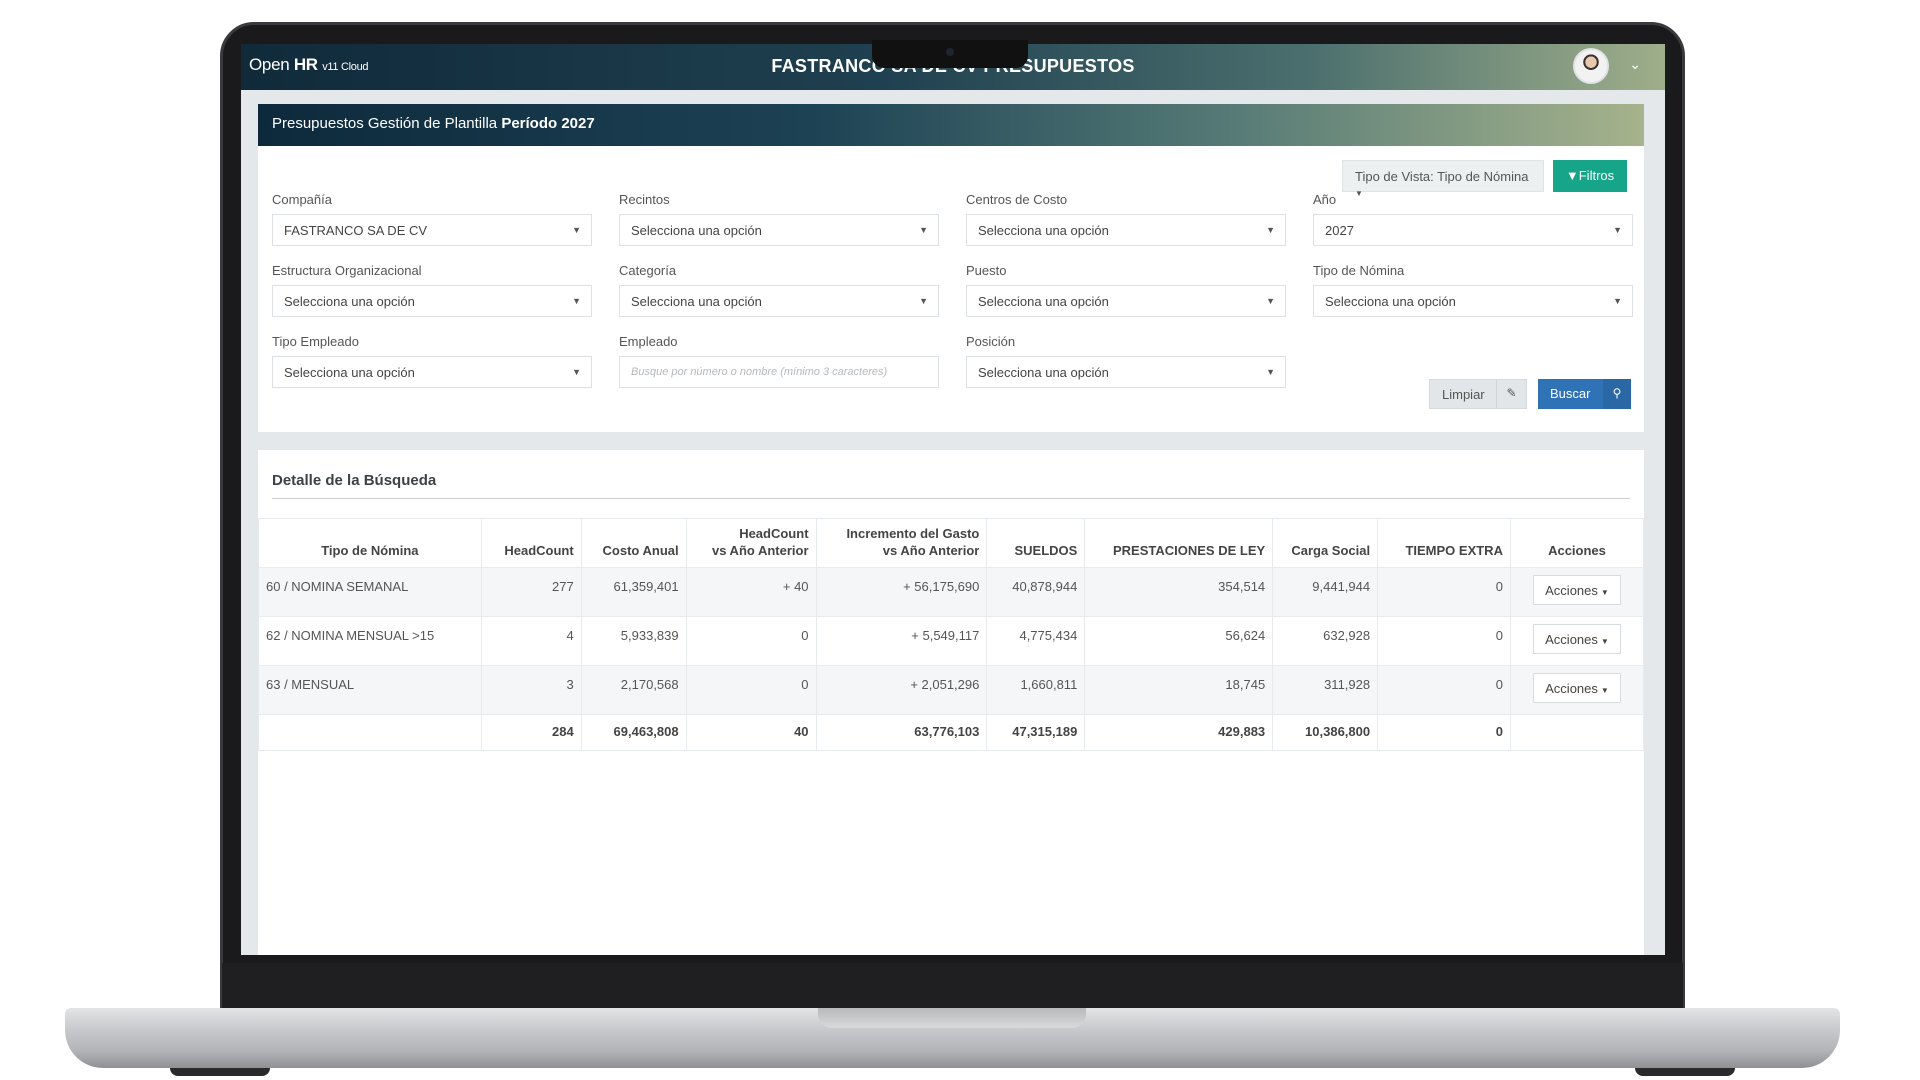 This screenshot has width=1920, height=1080. What do you see at coordinates (1179, 641) in the screenshot?
I see `cell-benefits: 56,624` at bounding box center [1179, 641].